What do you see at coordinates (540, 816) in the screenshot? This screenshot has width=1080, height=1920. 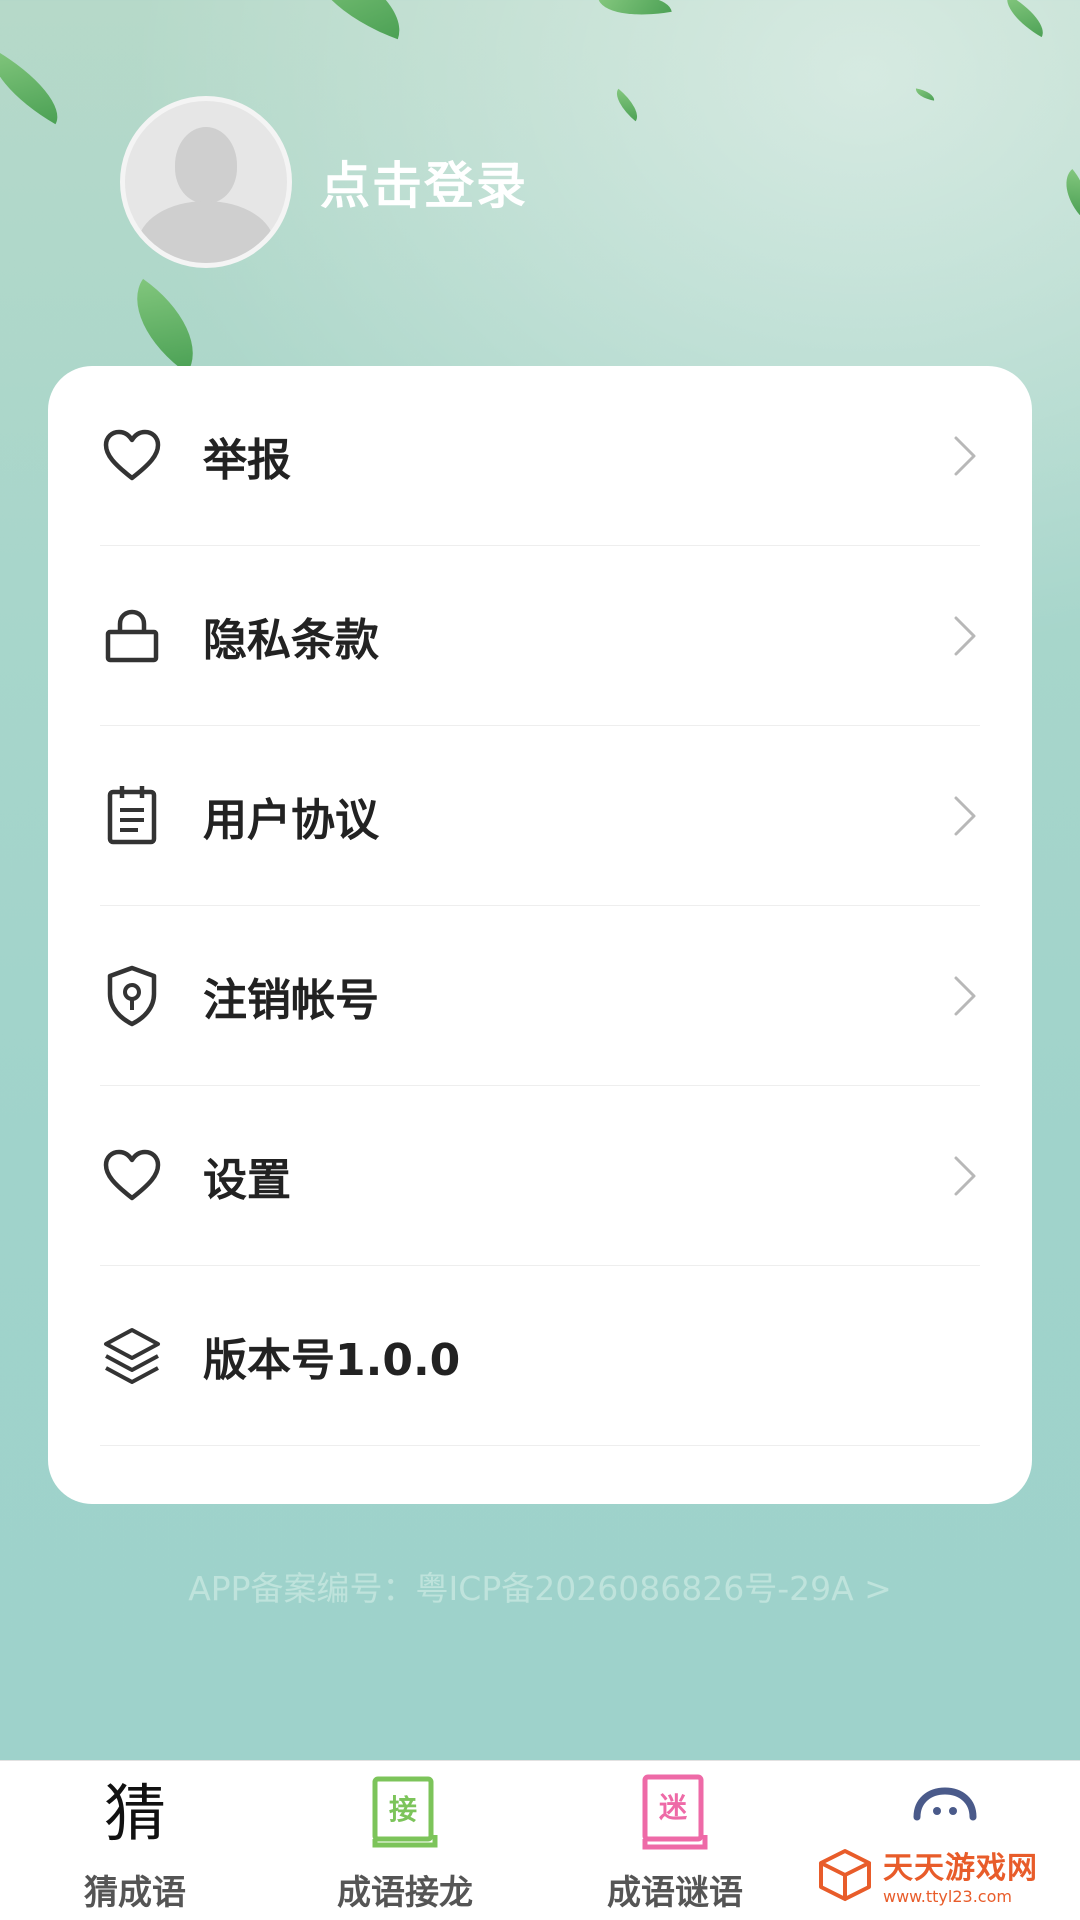 I see `menu-item-user-agreement: 用户协议` at bounding box center [540, 816].